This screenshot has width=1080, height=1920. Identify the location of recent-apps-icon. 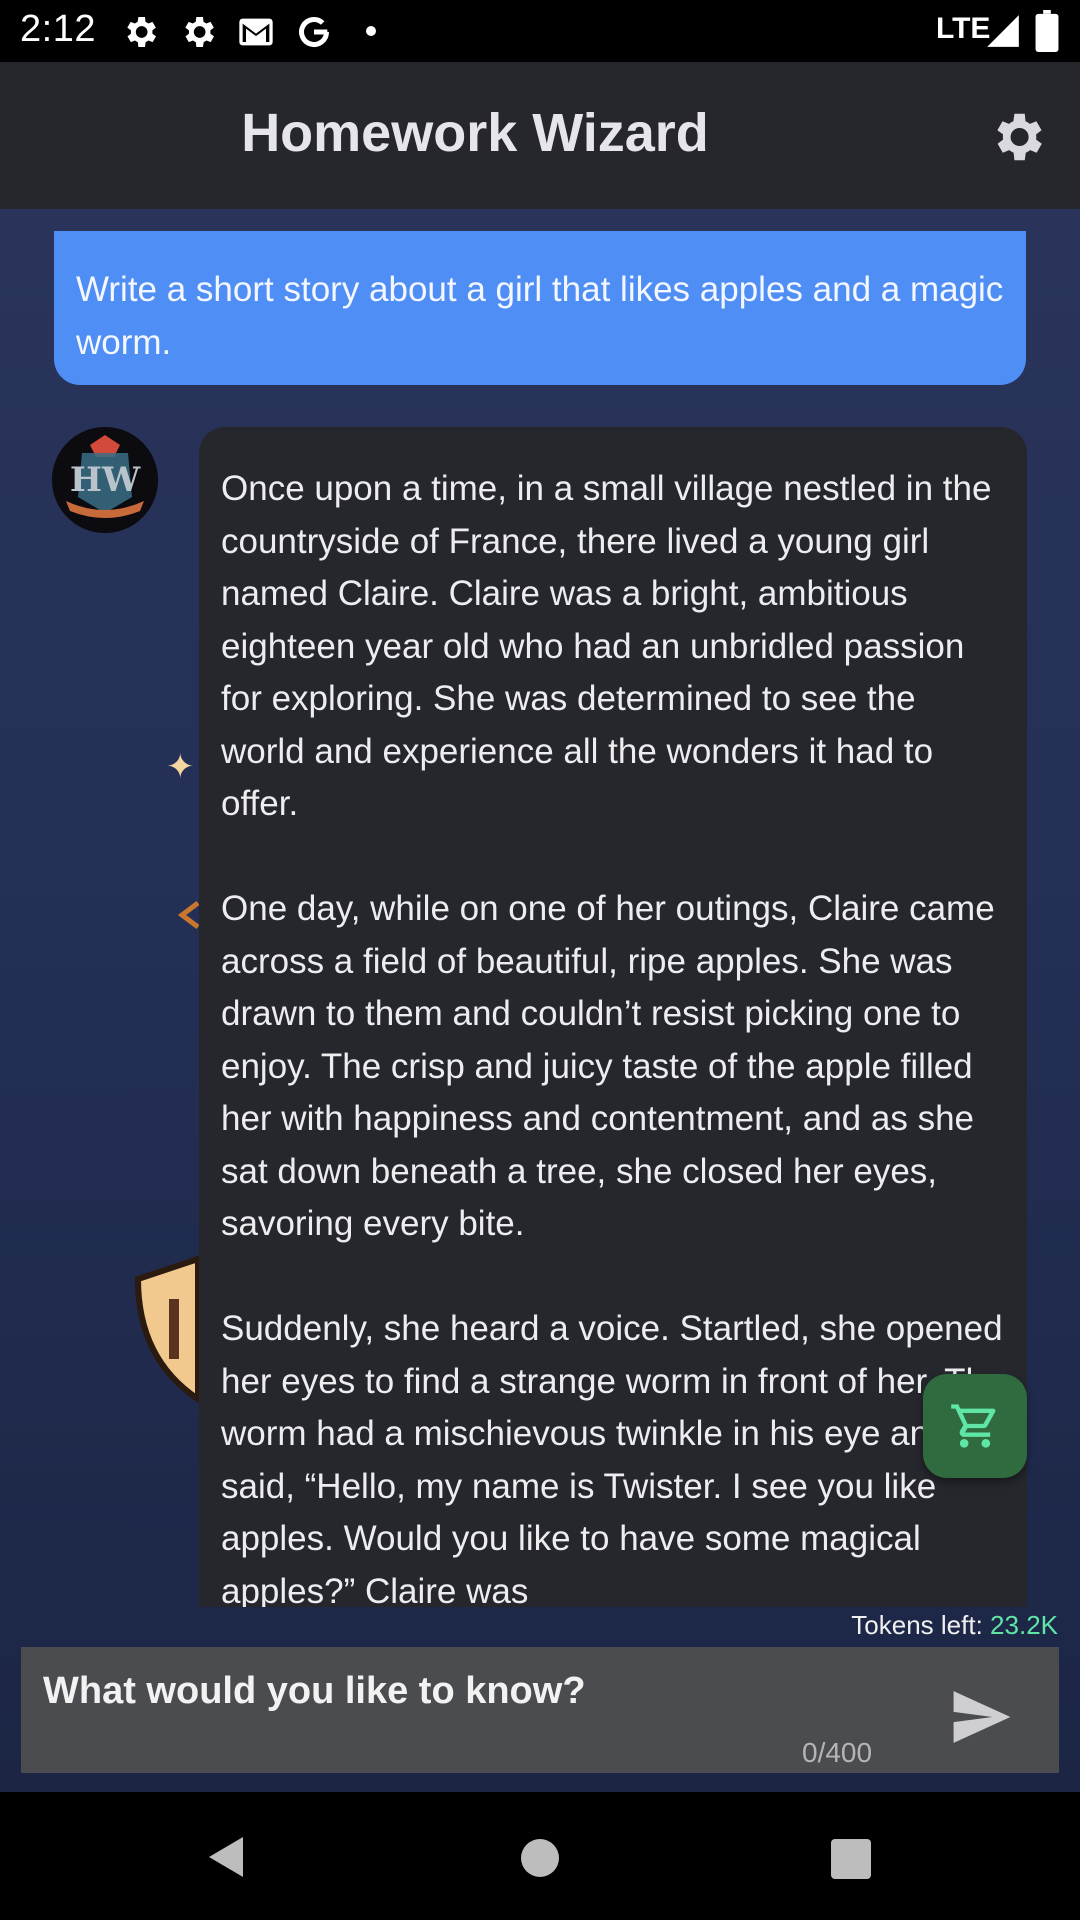
(851, 1859).